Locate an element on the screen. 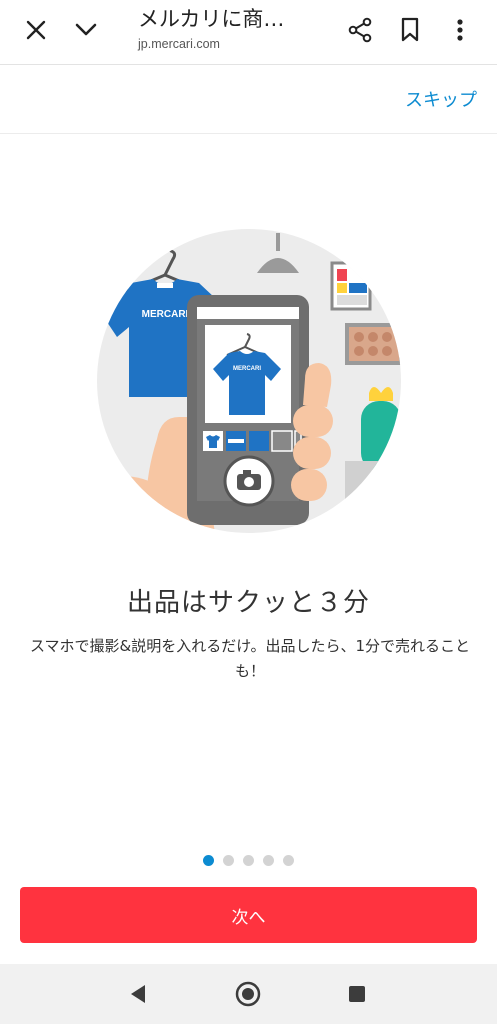  chevron-down-icon is located at coordinates (86, 29).